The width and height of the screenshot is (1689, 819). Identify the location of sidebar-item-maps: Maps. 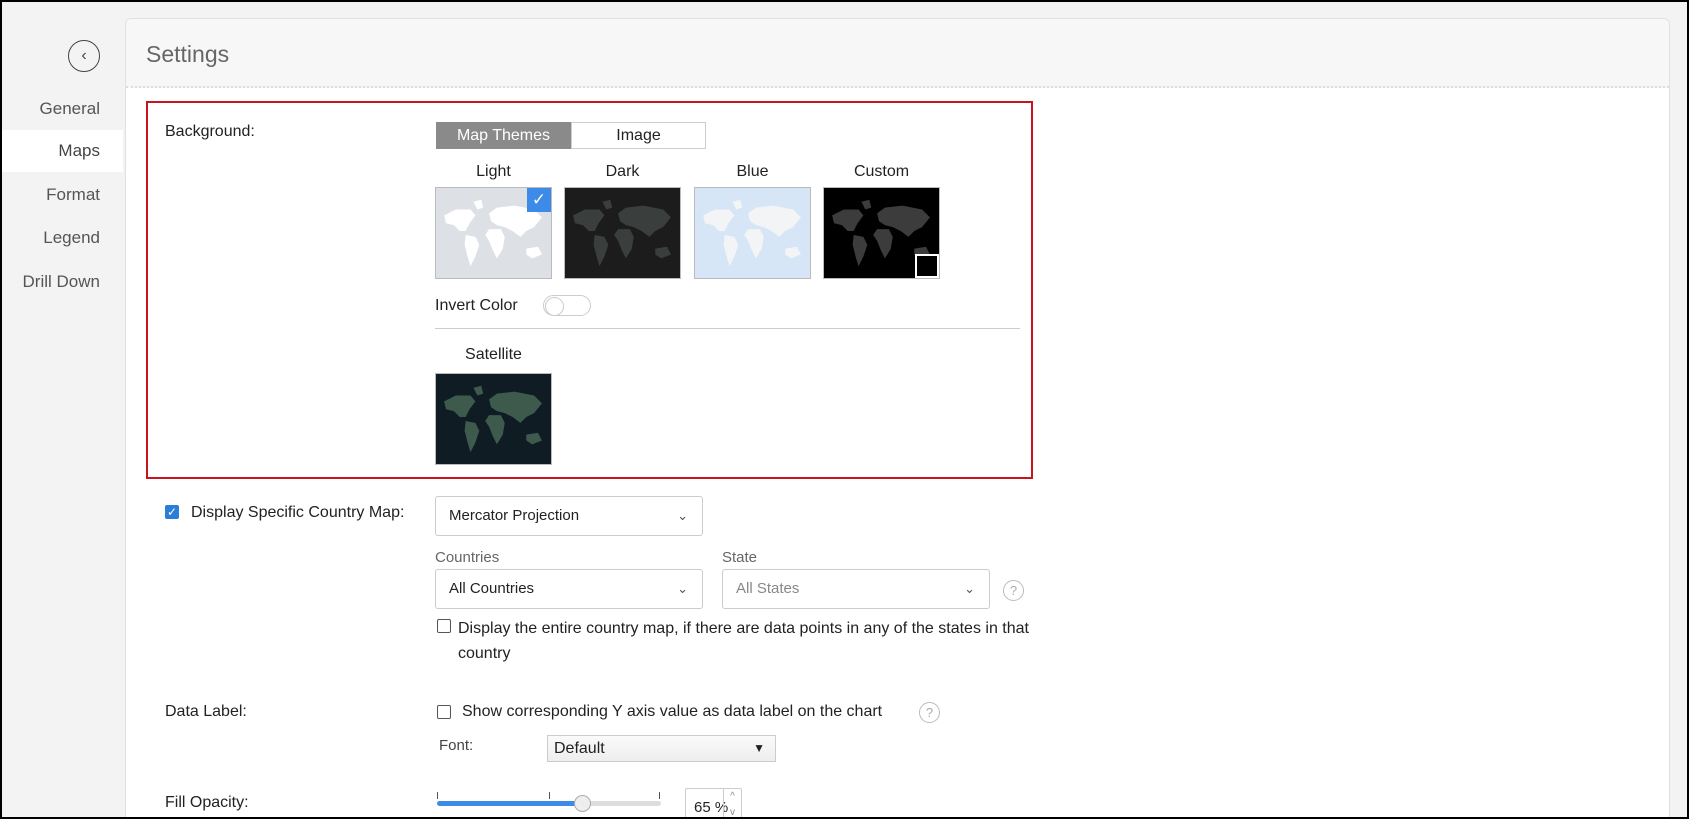
(62, 151).